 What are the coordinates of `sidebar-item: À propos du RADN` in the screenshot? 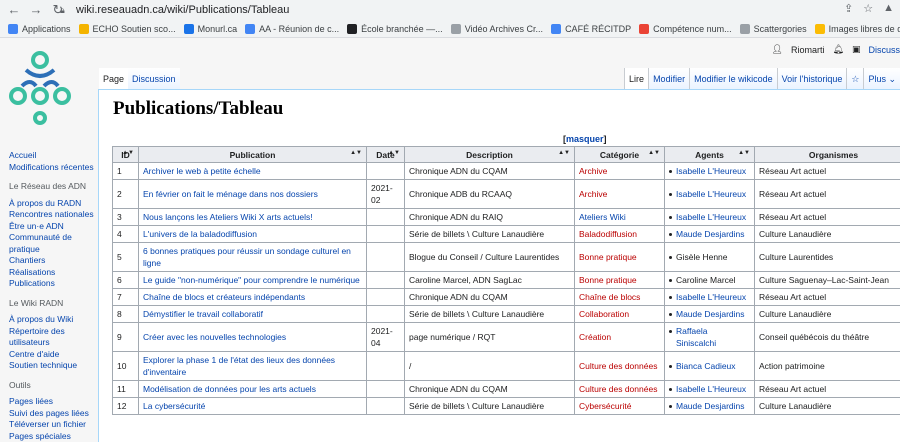 It's located at (54, 204).